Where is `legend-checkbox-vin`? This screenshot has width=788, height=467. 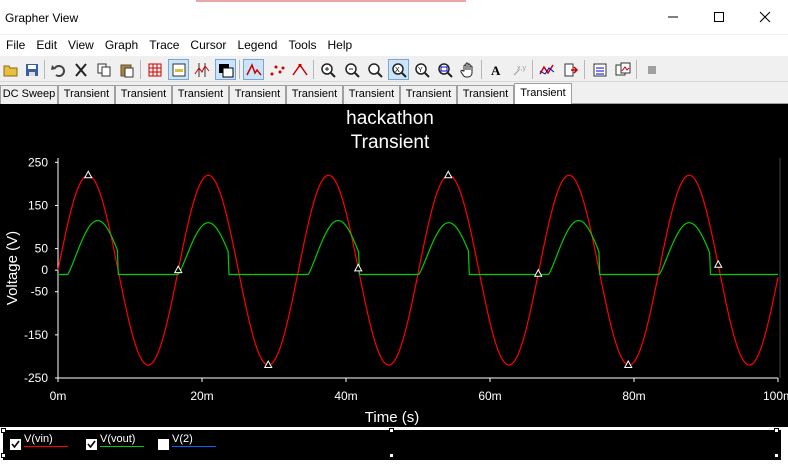
legend-checkbox-vin is located at coordinates (15, 444).